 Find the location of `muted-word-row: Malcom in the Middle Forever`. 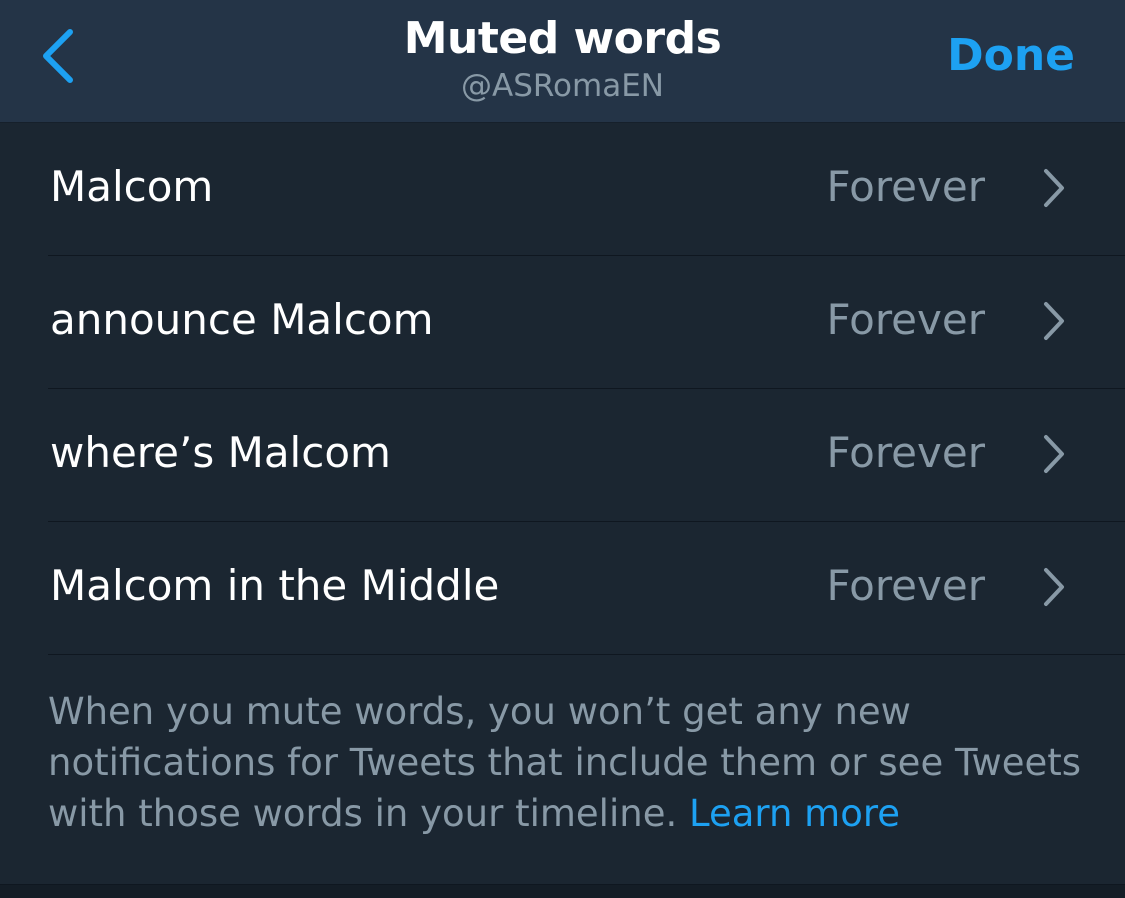

muted-word-row: Malcom in the Middle Forever is located at coordinates (586, 588).